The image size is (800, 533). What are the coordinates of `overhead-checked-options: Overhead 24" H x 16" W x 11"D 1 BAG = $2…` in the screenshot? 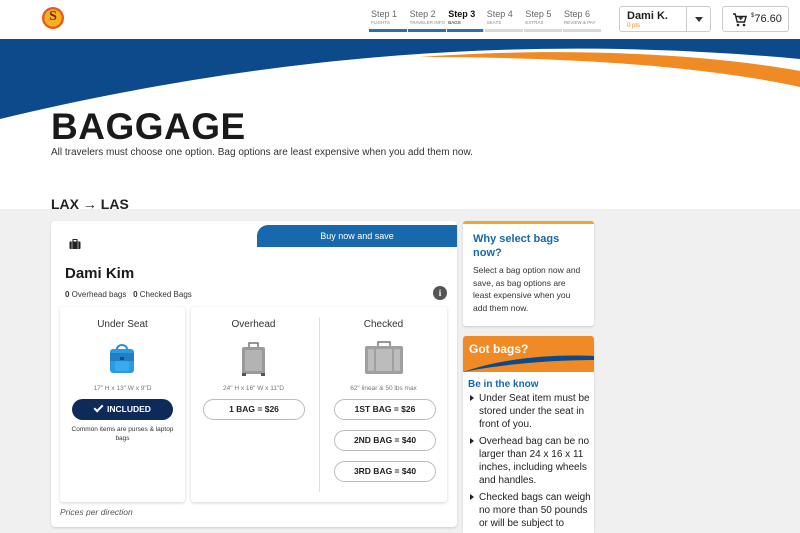 It's located at (319, 404).